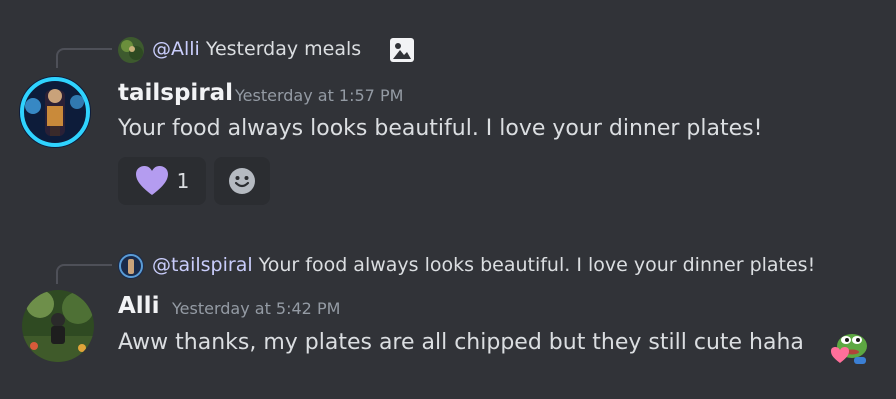 The image size is (896, 399). I want to click on reply-avatar-alli, so click(131, 50).